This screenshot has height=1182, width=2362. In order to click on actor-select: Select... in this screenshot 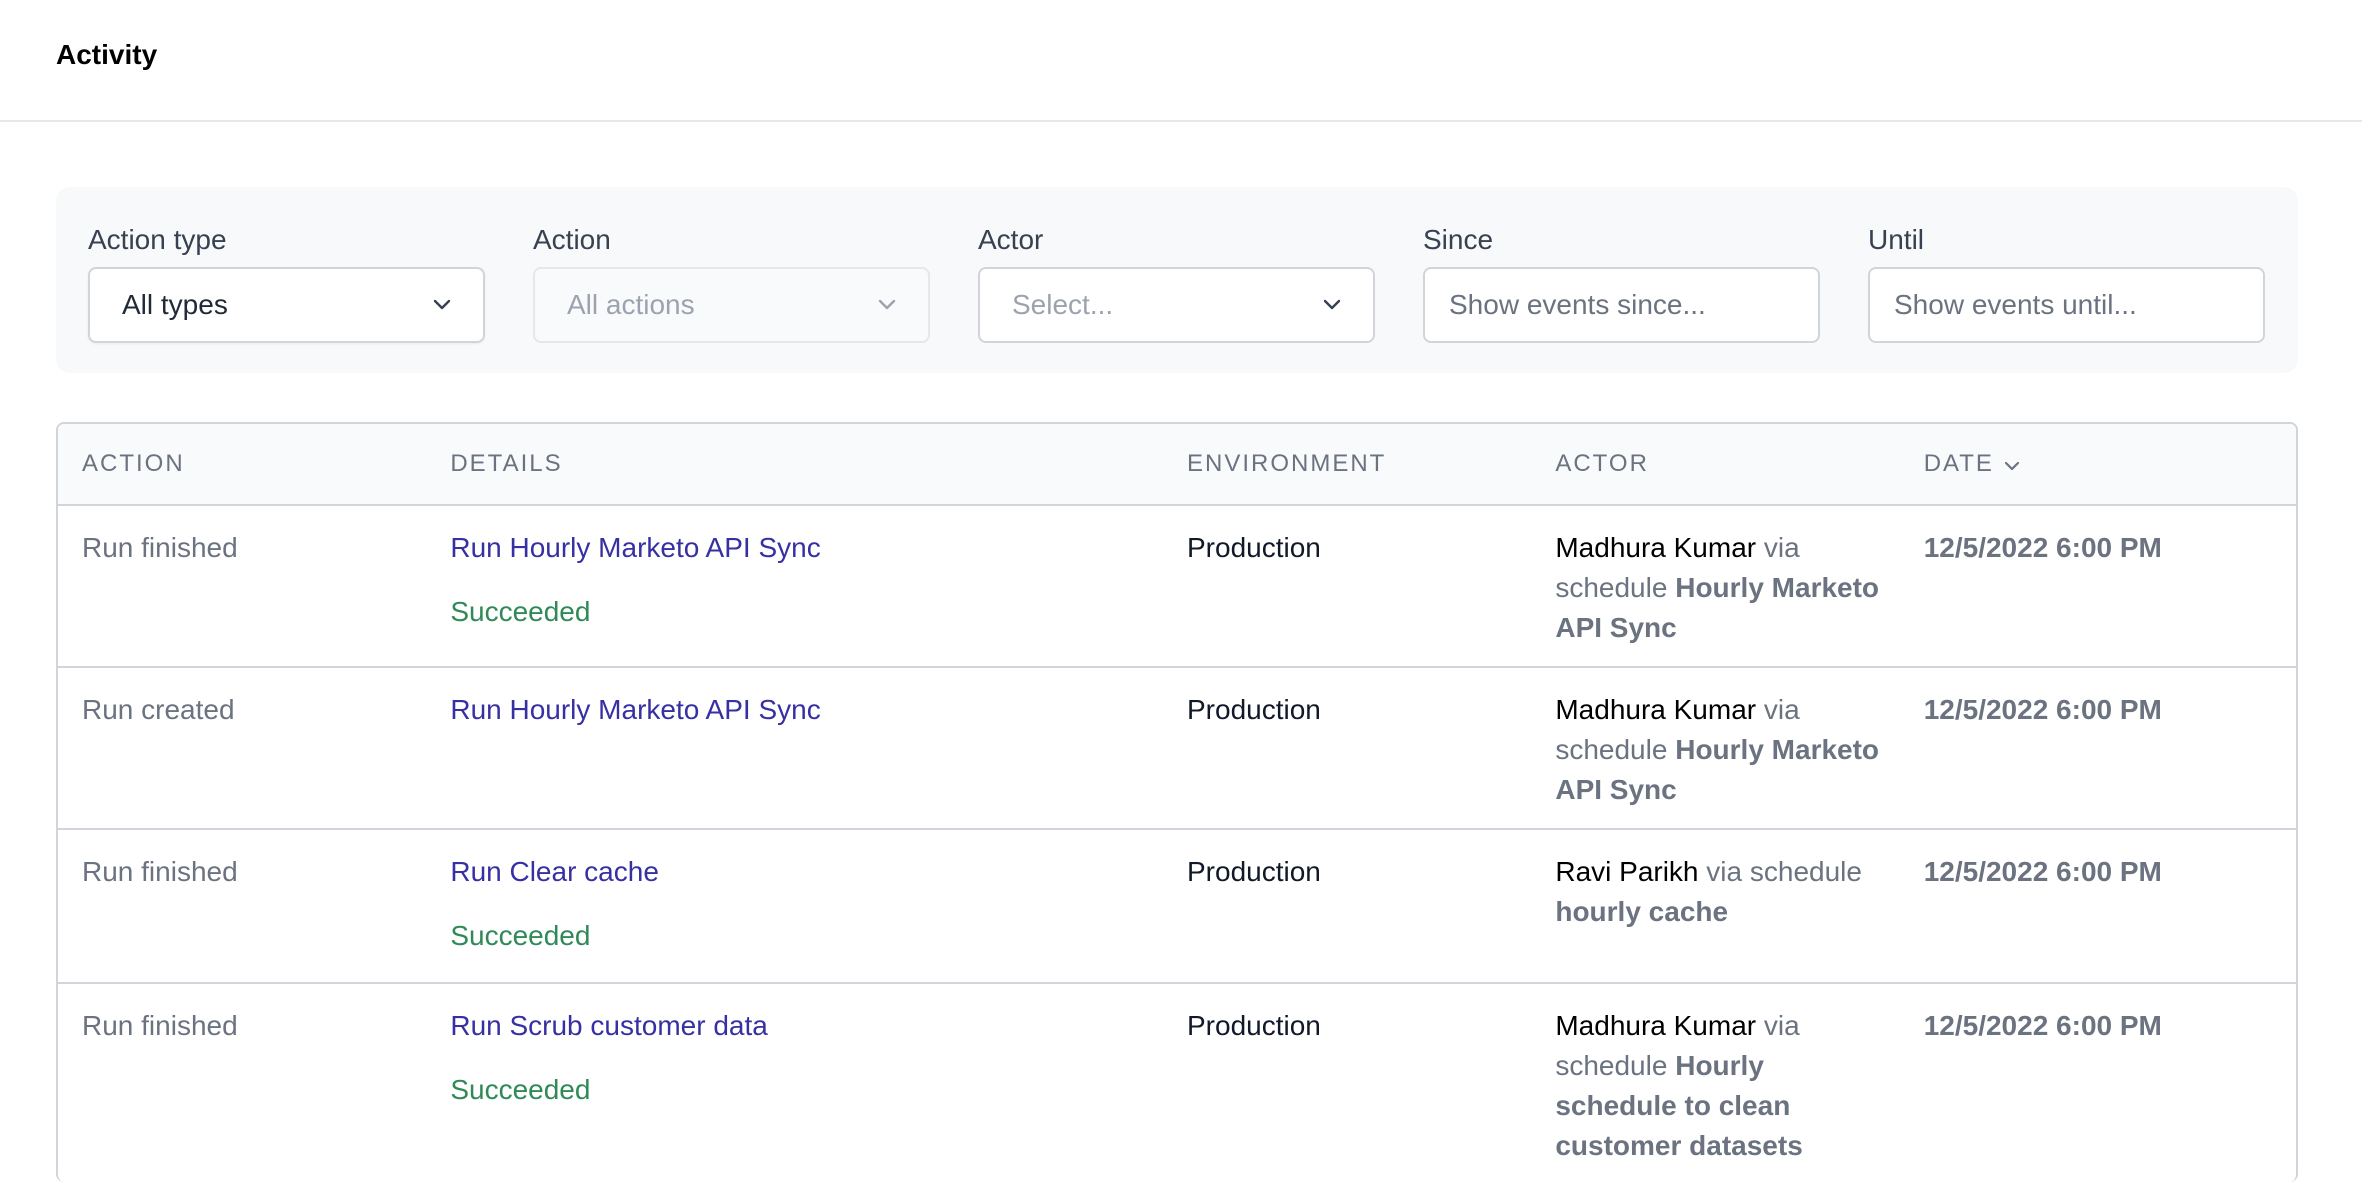, I will do `click(1176, 305)`.